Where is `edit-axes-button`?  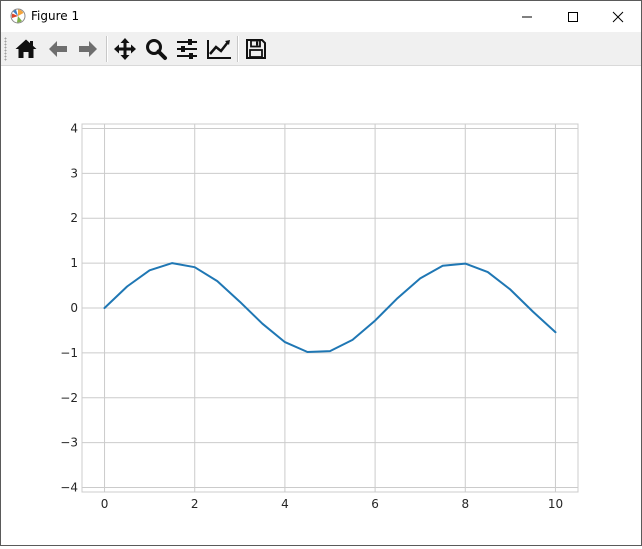 edit-axes-button is located at coordinates (219, 49).